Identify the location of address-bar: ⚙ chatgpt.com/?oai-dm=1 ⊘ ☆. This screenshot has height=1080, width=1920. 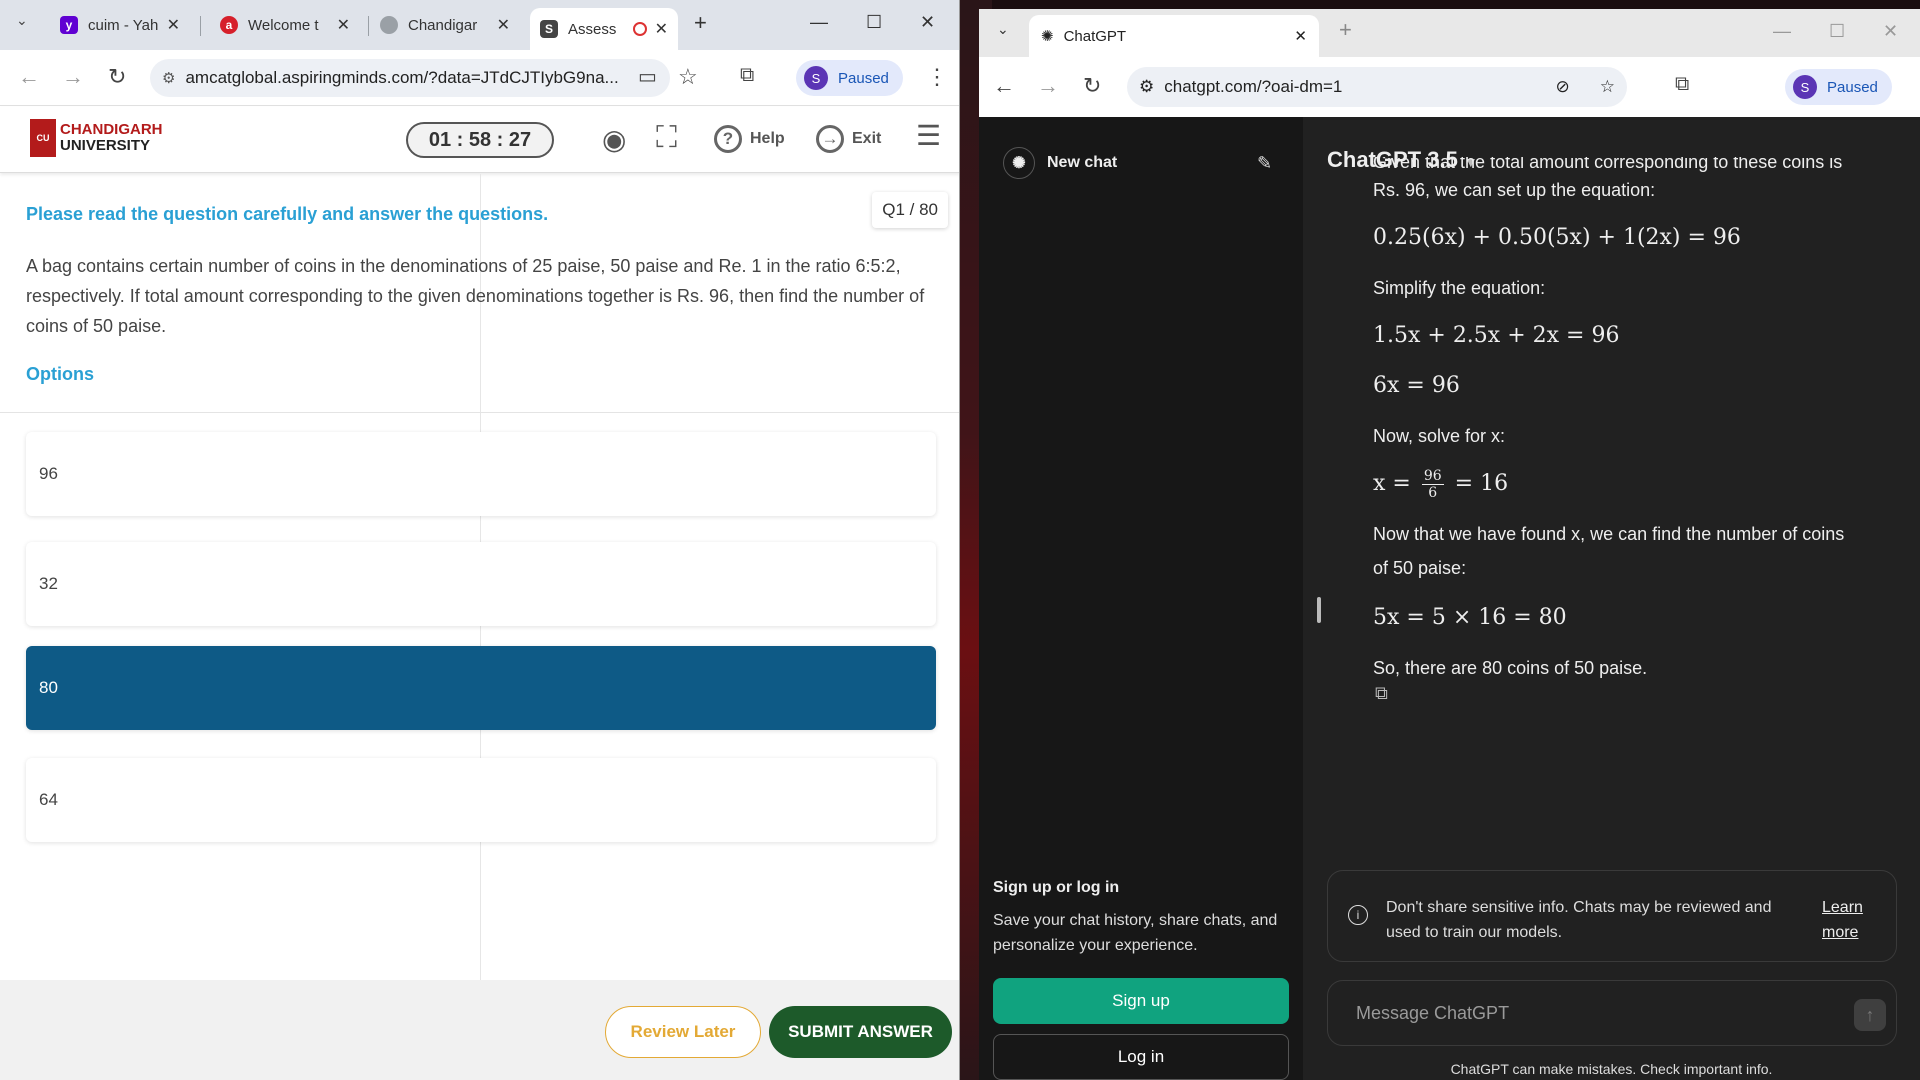
(1377, 87).